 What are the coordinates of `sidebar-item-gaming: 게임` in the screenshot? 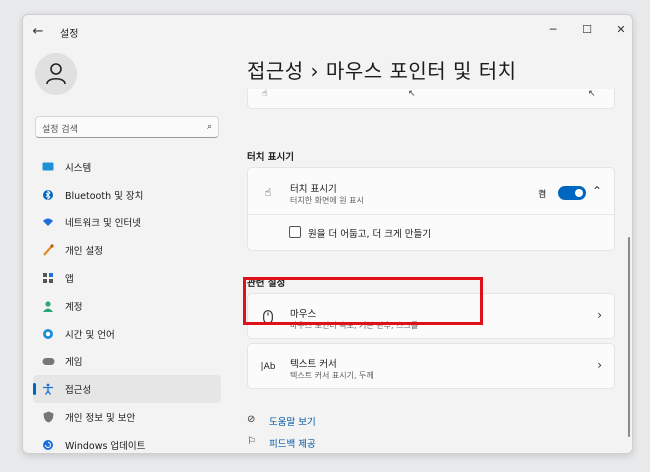 It's located at (127, 362).